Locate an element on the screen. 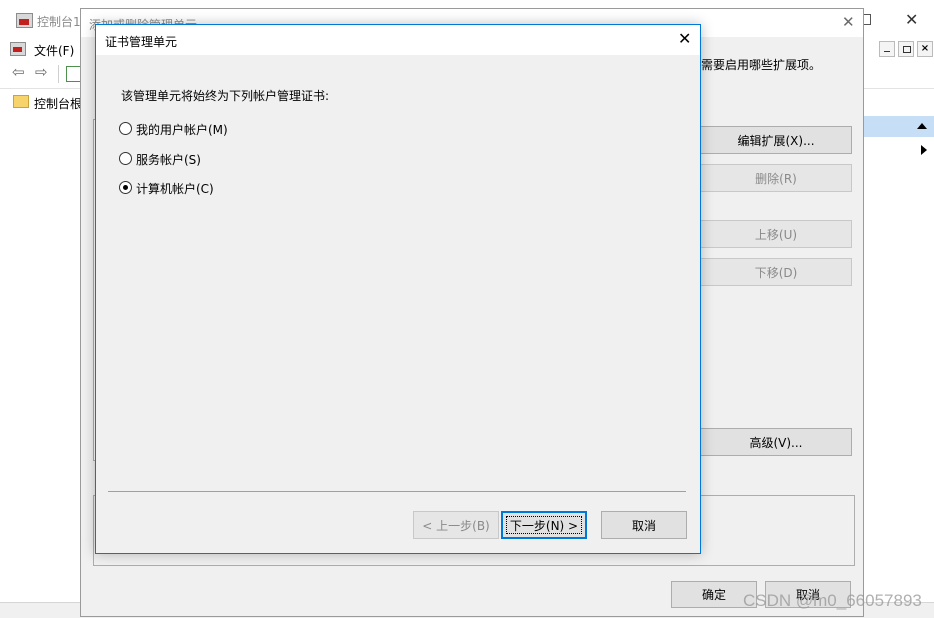 The height and width of the screenshot is (618, 934). console-close-icon: ✕ is located at coordinates (911, 20).